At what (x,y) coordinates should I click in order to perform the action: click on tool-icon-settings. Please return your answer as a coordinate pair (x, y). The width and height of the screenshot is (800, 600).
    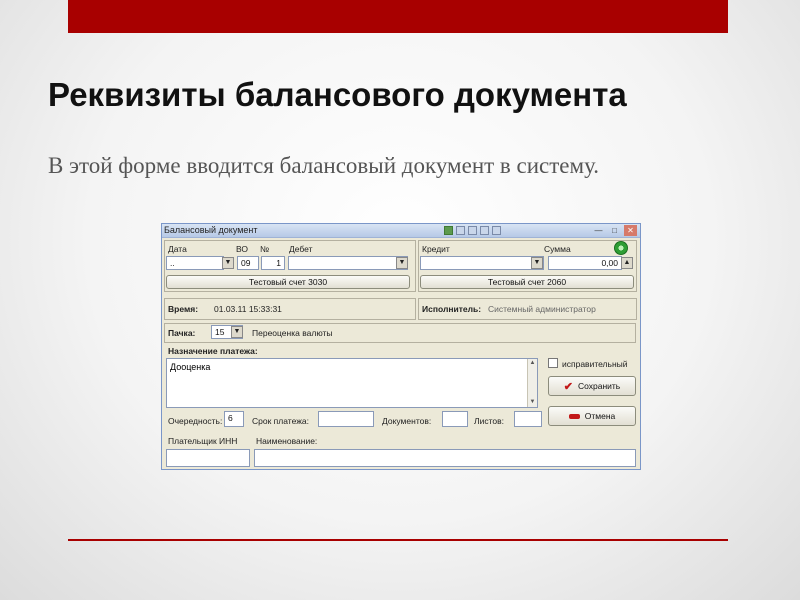
    Looking at the image, I should click on (496, 230).